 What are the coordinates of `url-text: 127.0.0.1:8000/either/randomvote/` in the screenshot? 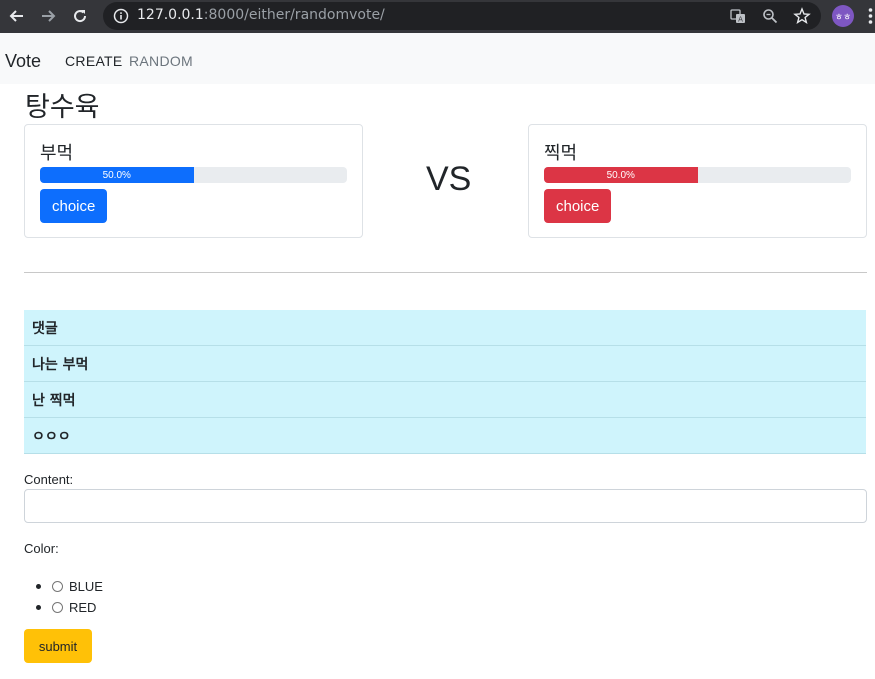 It's located at (261, 15).